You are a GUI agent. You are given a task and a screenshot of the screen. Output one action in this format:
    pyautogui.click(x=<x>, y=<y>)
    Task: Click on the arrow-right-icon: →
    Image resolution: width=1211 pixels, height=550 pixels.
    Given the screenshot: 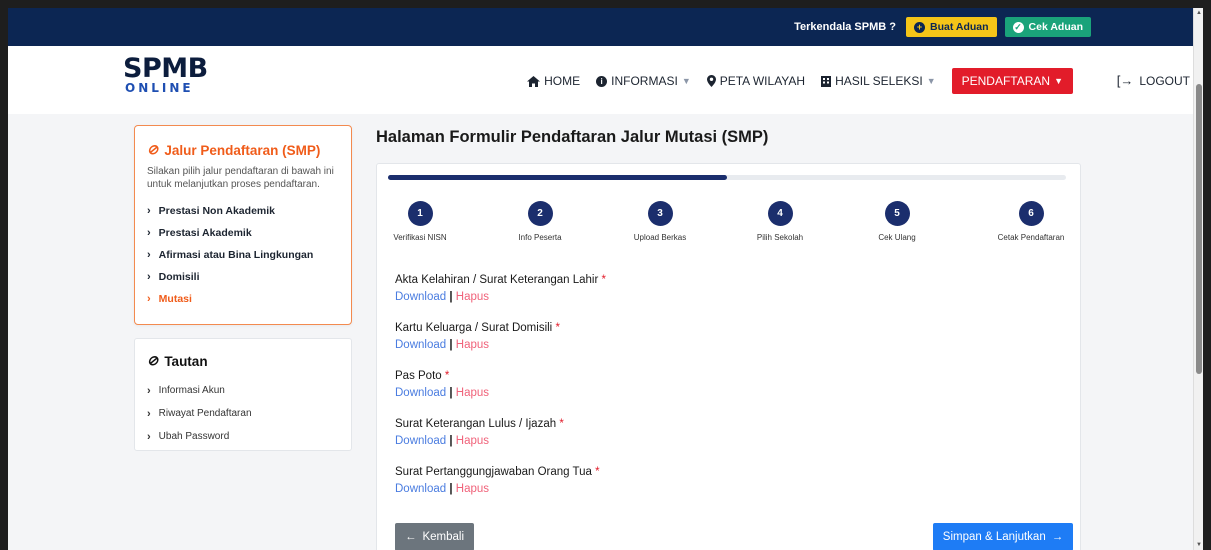 What is the action you would take?
    pyautogui.click(x=1057, y=537)
    